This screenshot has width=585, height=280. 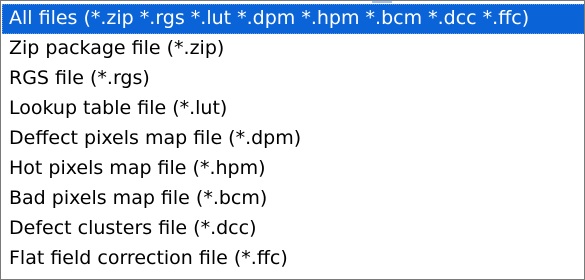 What do you see at coordinates (293, 109) in the screenshot?
I see `option-lookup-table: Lookup table file (*.lut)` at bounding box center [293, 109].